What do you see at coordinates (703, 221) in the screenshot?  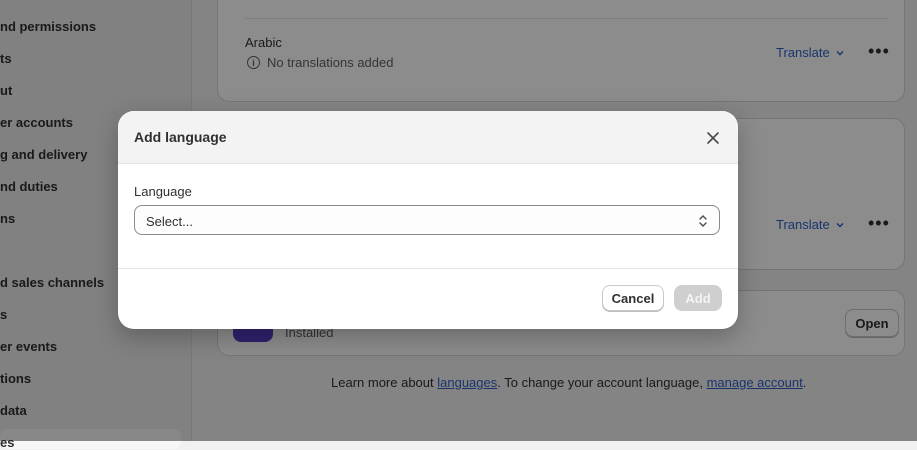 I see `select-chevrons-icon` at bounding box center [703, 221].